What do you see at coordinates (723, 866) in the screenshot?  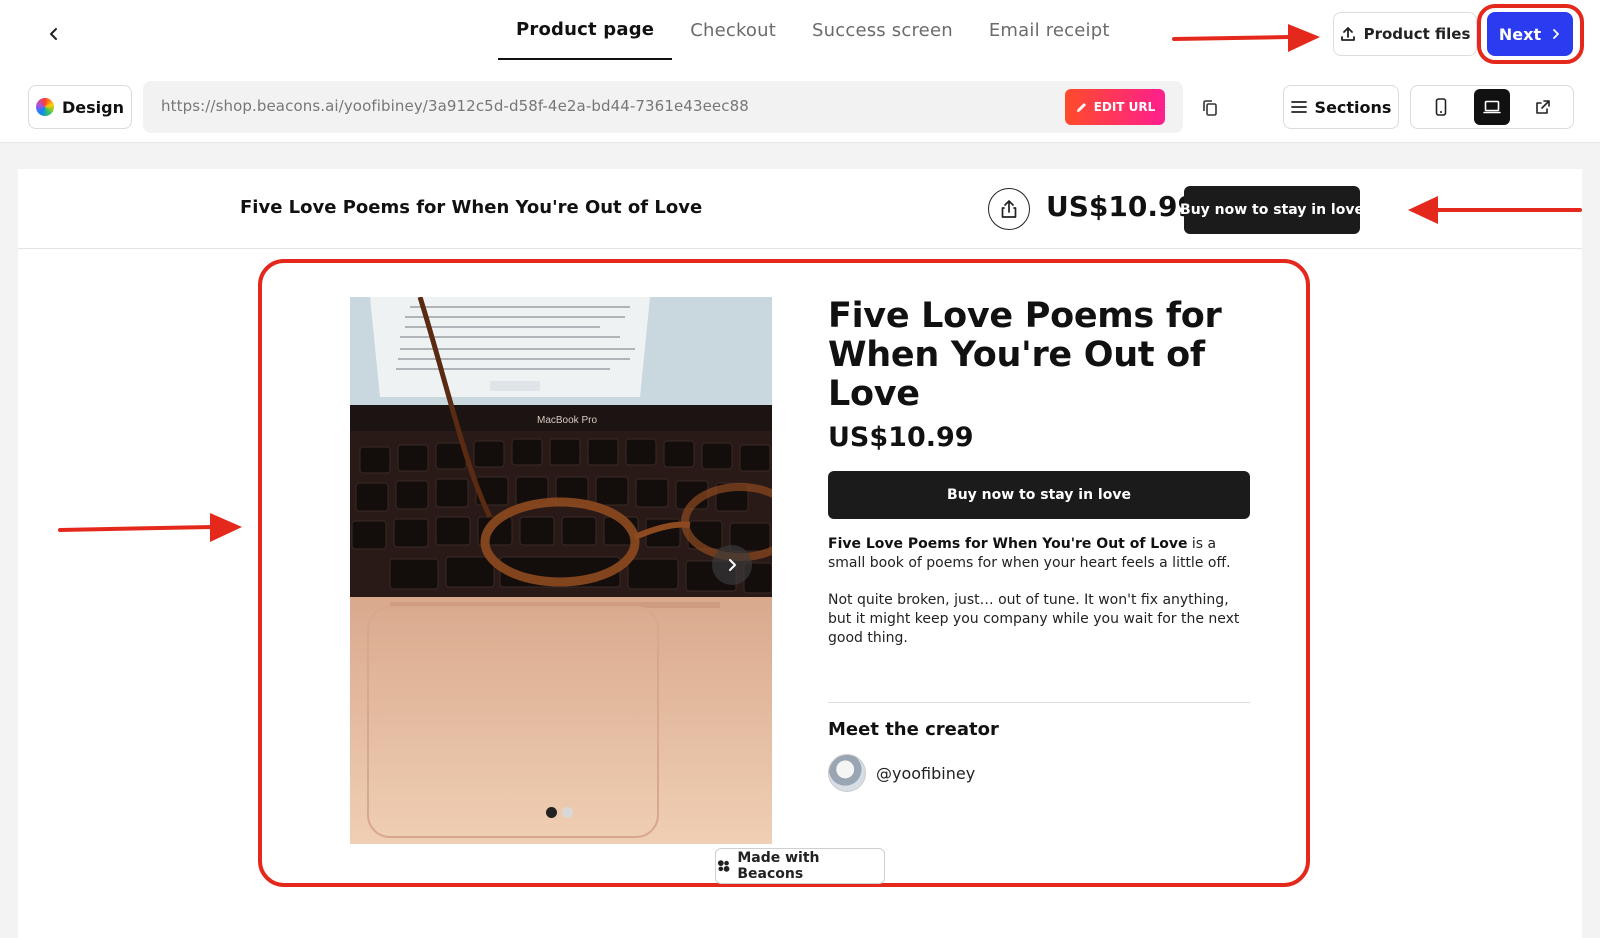 I see `beacons-logo-icon` at bounding box center [723, 866].